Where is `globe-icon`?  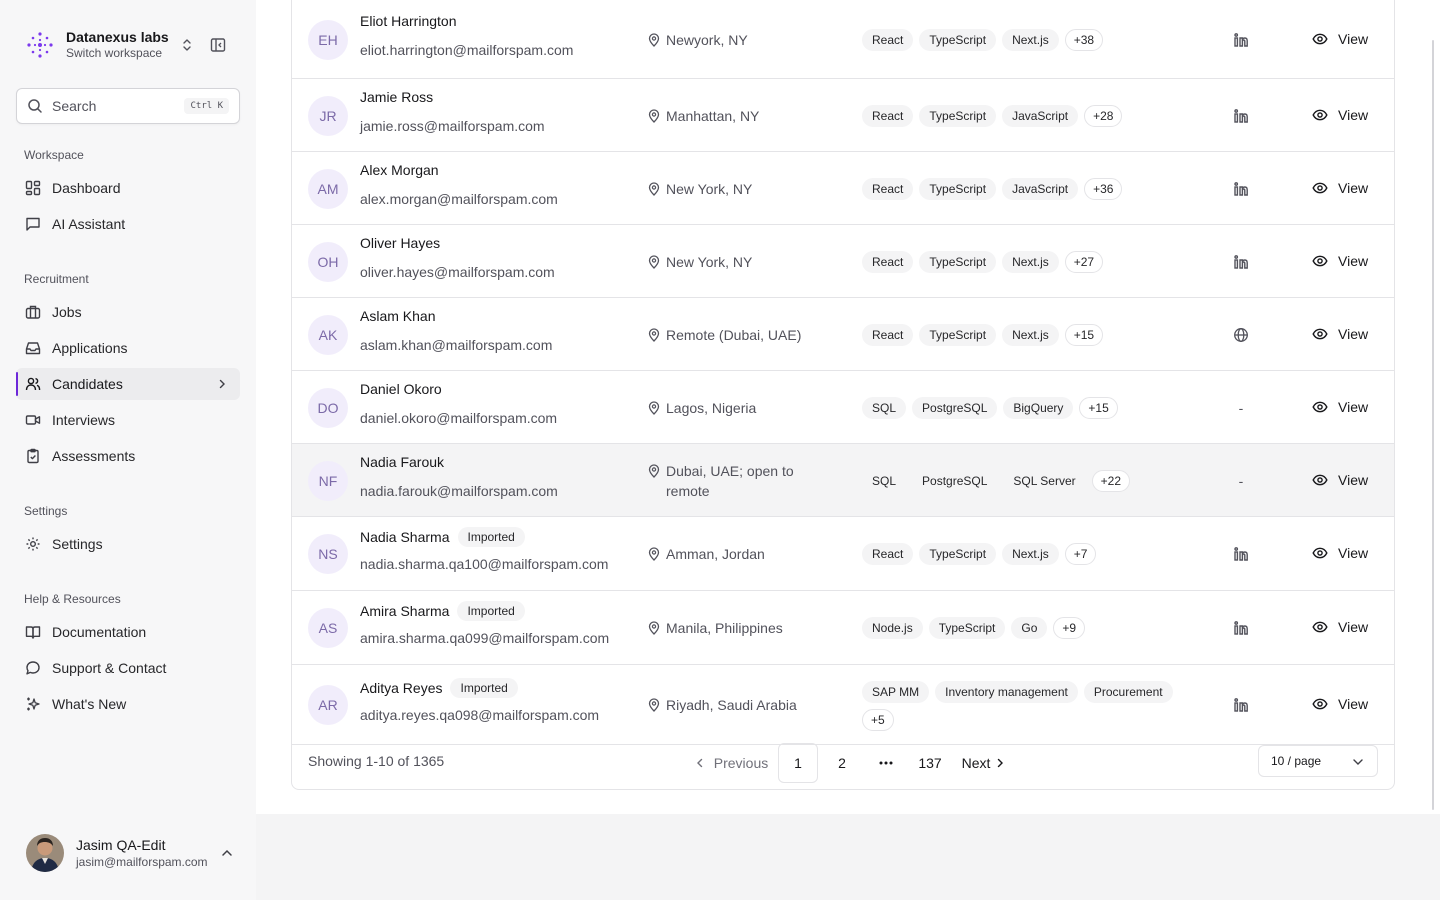 globe-icon is located at coordinates (1241, 335).